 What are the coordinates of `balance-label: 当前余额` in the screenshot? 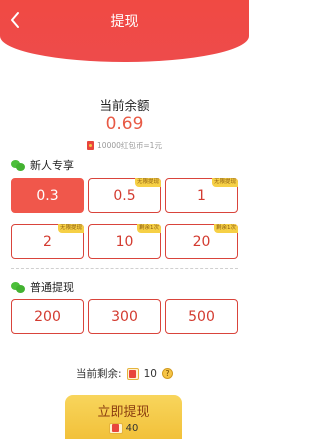 It's located at (124, 105).